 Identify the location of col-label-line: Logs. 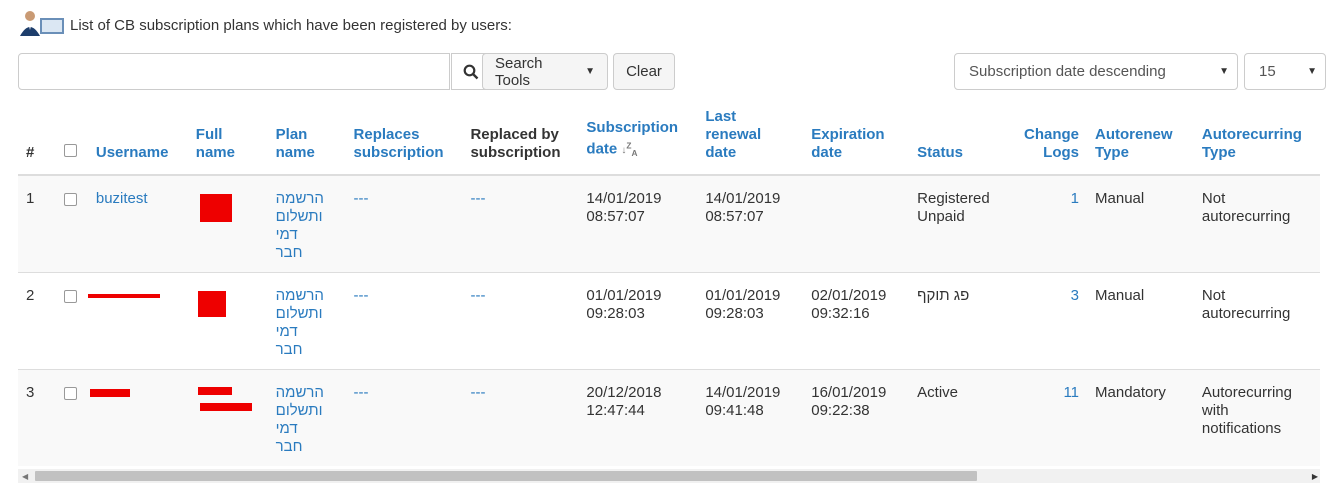
(1061, 152).